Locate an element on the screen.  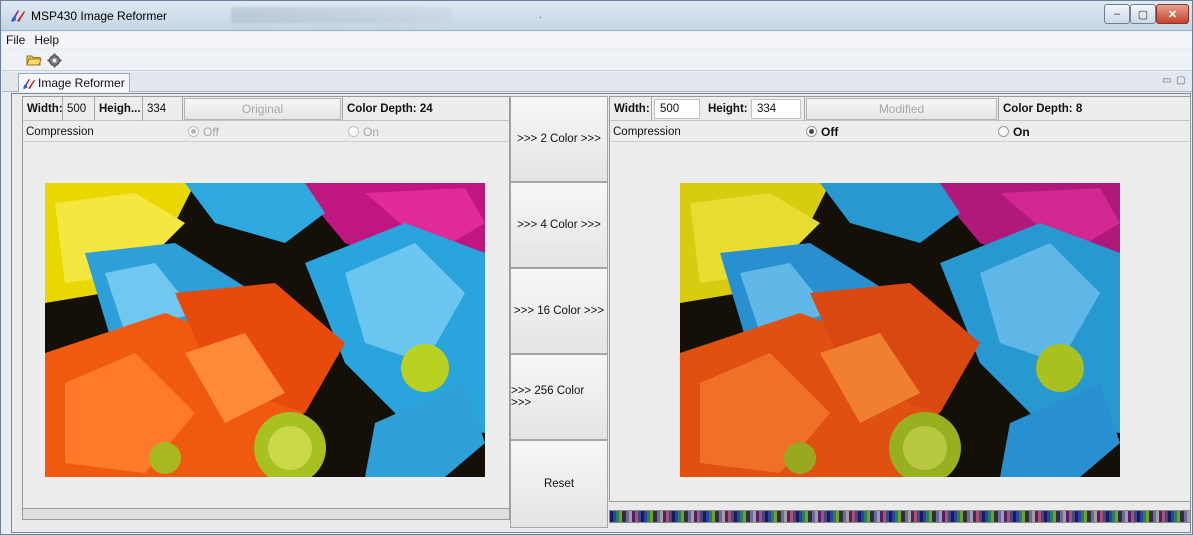
modified-radio-off: Off is located at coordinates (902, 132).